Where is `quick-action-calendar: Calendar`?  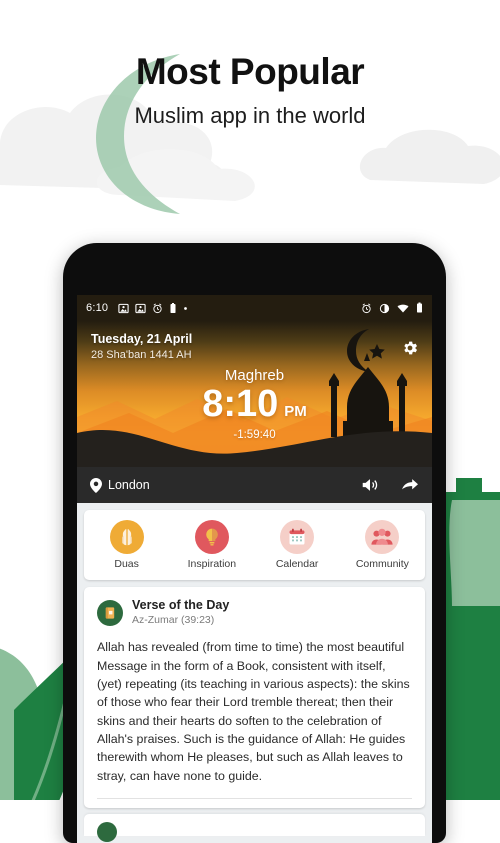
quick-action-calendar: Calendar is located at coordinates (297, 545).